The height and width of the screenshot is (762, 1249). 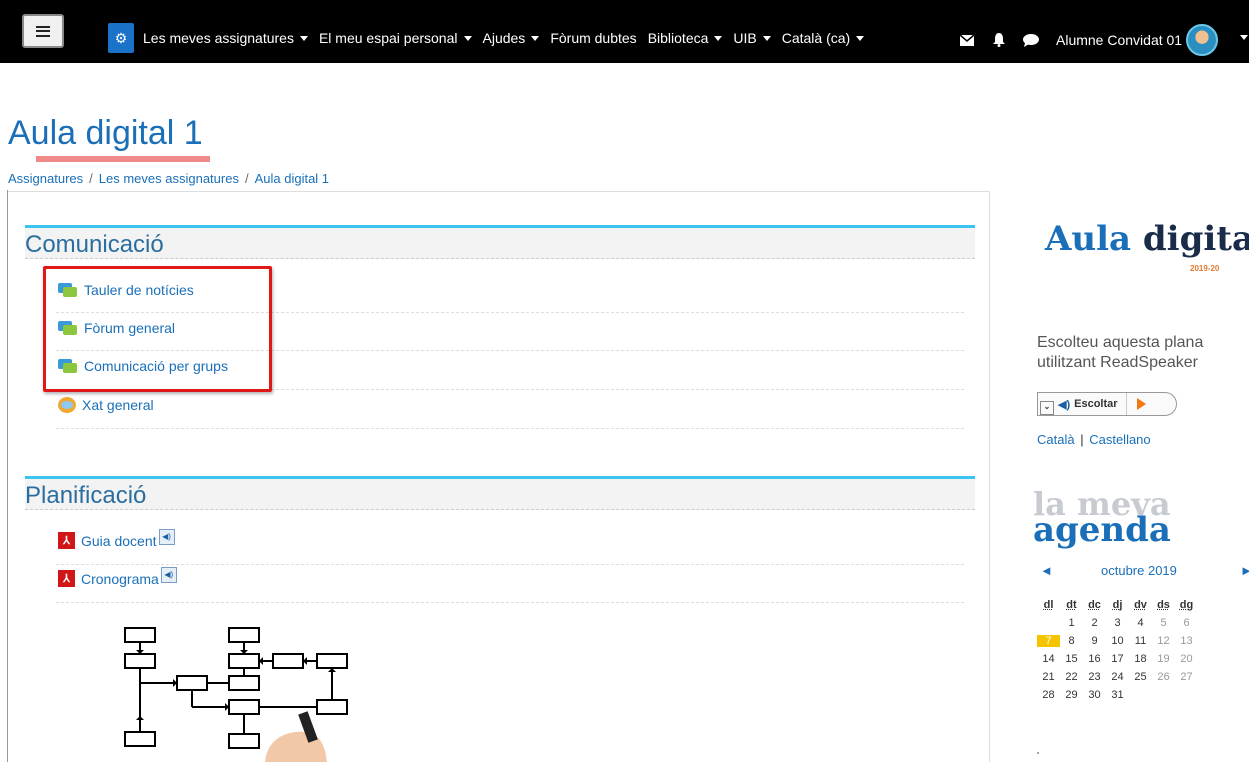 What do you see at coordinates (1117, 623) in the screenshot?
I see `calendar-day: 3` at bounding box center [1117, 623].